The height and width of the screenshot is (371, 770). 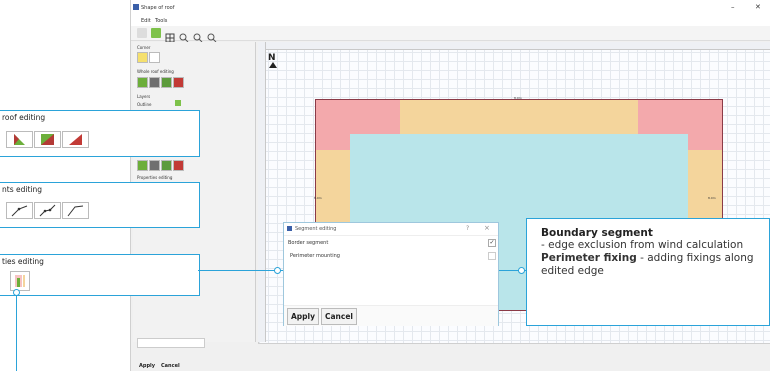 What do you see at coordinates (178, 82) in the screenshot?
I see `roof-tool-4-icon` at bounding box center [178, 82].